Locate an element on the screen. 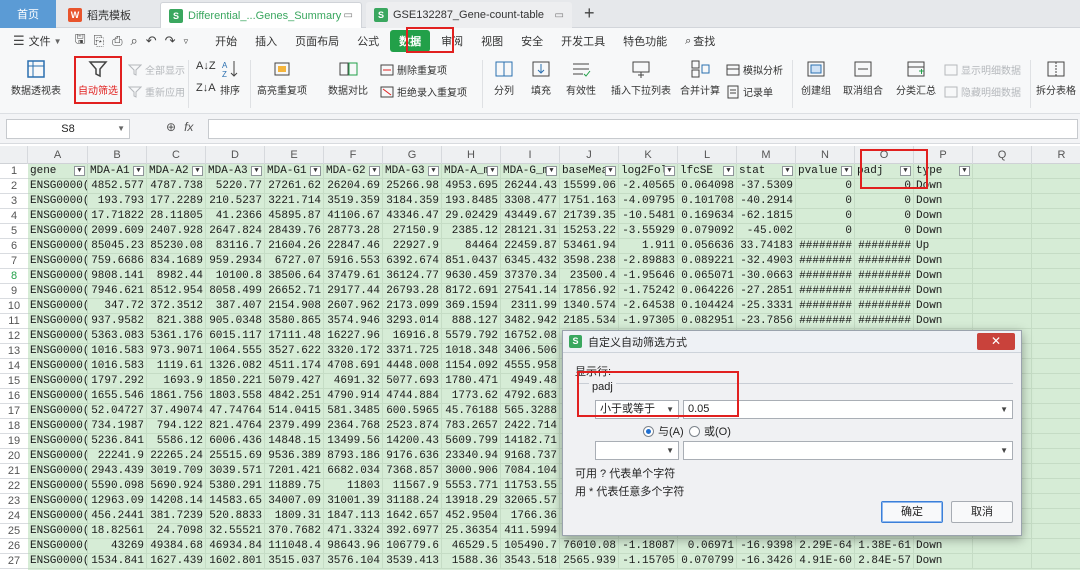 The width and height of the screenshot is (1080, 570). table-cell: 1655.546 is located at coordinates (117, 396).